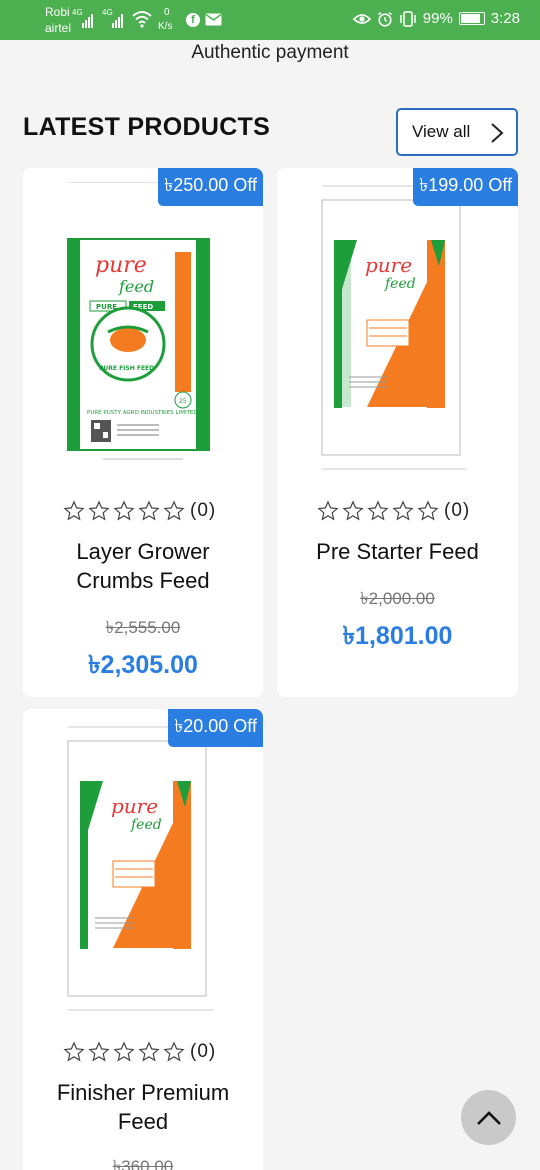  What do you see at coordinates (142, 413) in the screenshot?
I see `svg-text:PURE PUSTY AGRO INDUSTRIES LIM: PURE PUSTY AGRO INDUSTRIES LIMITED` at bounding box center [142, 413].